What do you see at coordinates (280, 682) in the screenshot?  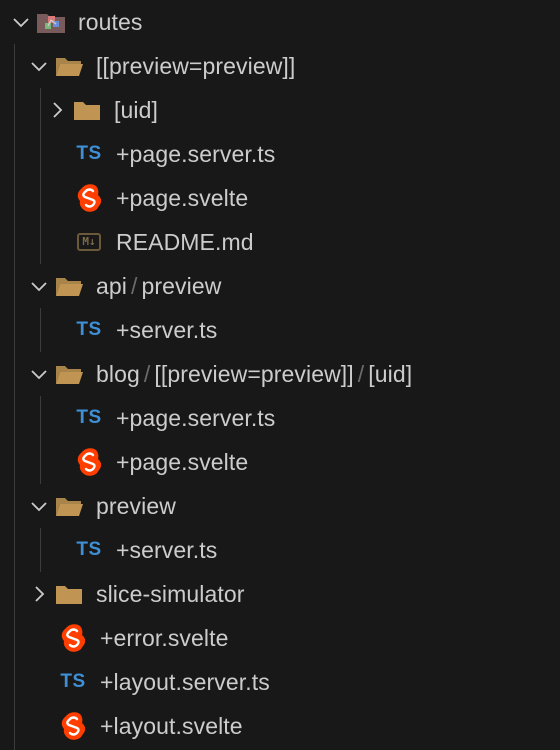 I see `tree-item-file: TS +layout.server.ts` at bounding box center [280, 682].